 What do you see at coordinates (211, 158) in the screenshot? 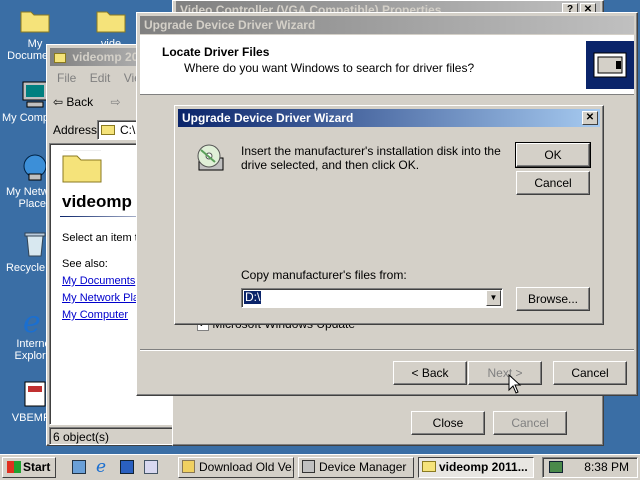
I see `cd-drive-icon` at bounding box center [211, 158].